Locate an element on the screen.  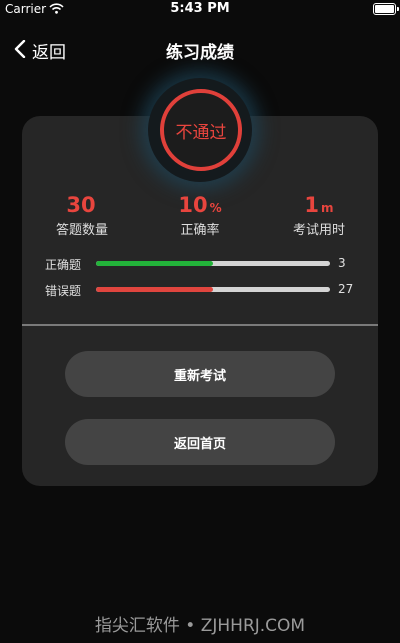
stat-accuracy: 10% 正确率 is located at coordinates (200, 215).